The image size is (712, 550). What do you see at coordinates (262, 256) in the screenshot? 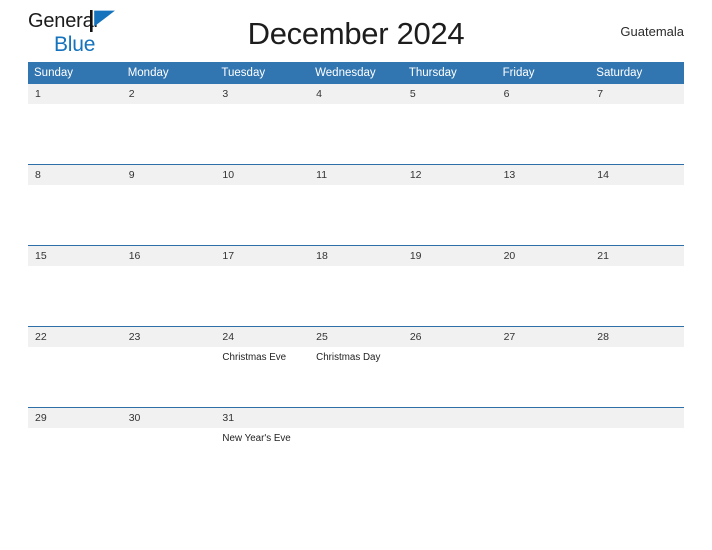
I see `day-number: 17` at bounding box center [262, 256].